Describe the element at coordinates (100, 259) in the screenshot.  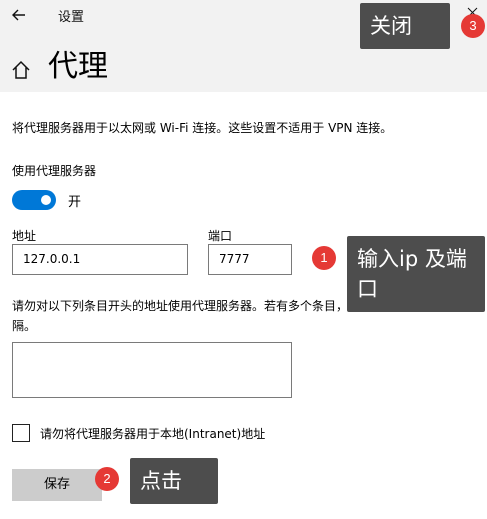
I see `address-input: 127.0.0.1` at that location.